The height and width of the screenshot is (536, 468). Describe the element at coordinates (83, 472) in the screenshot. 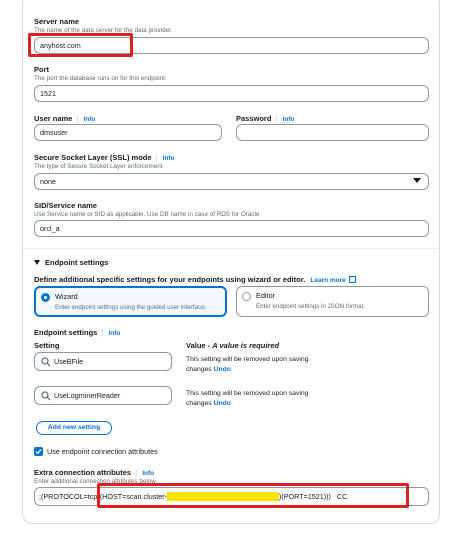

I see `extra-attributes-label-text: Extra connection attributes` at that location.